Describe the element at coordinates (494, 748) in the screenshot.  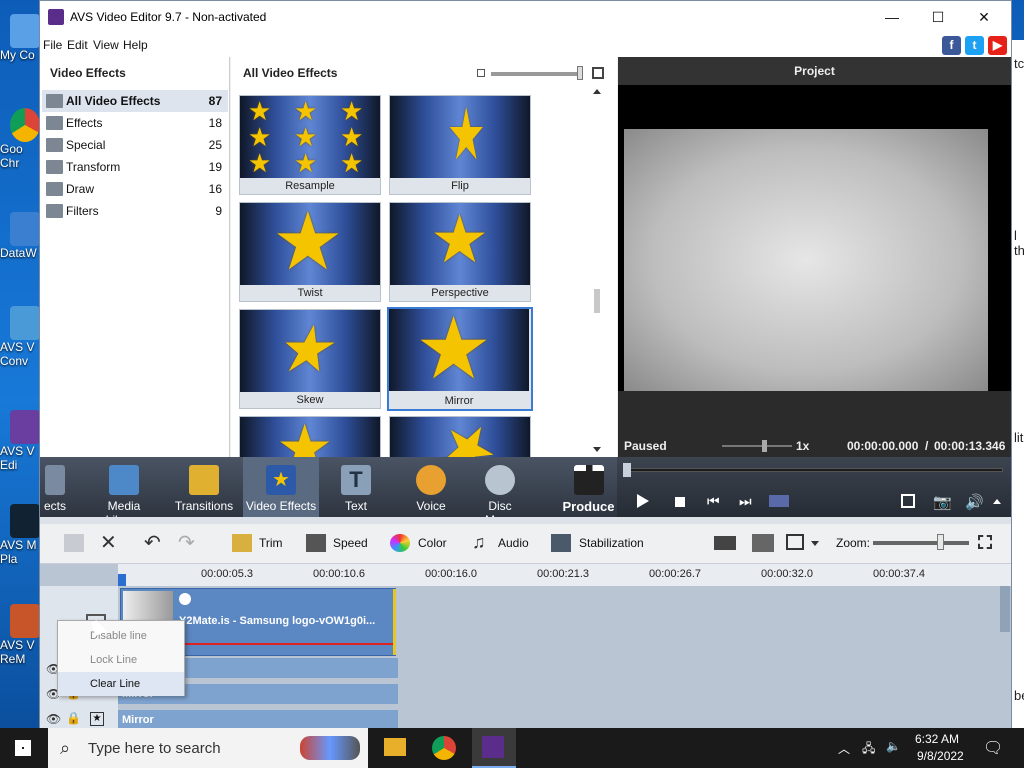
I see `taskbar-avs-editor` at that location.